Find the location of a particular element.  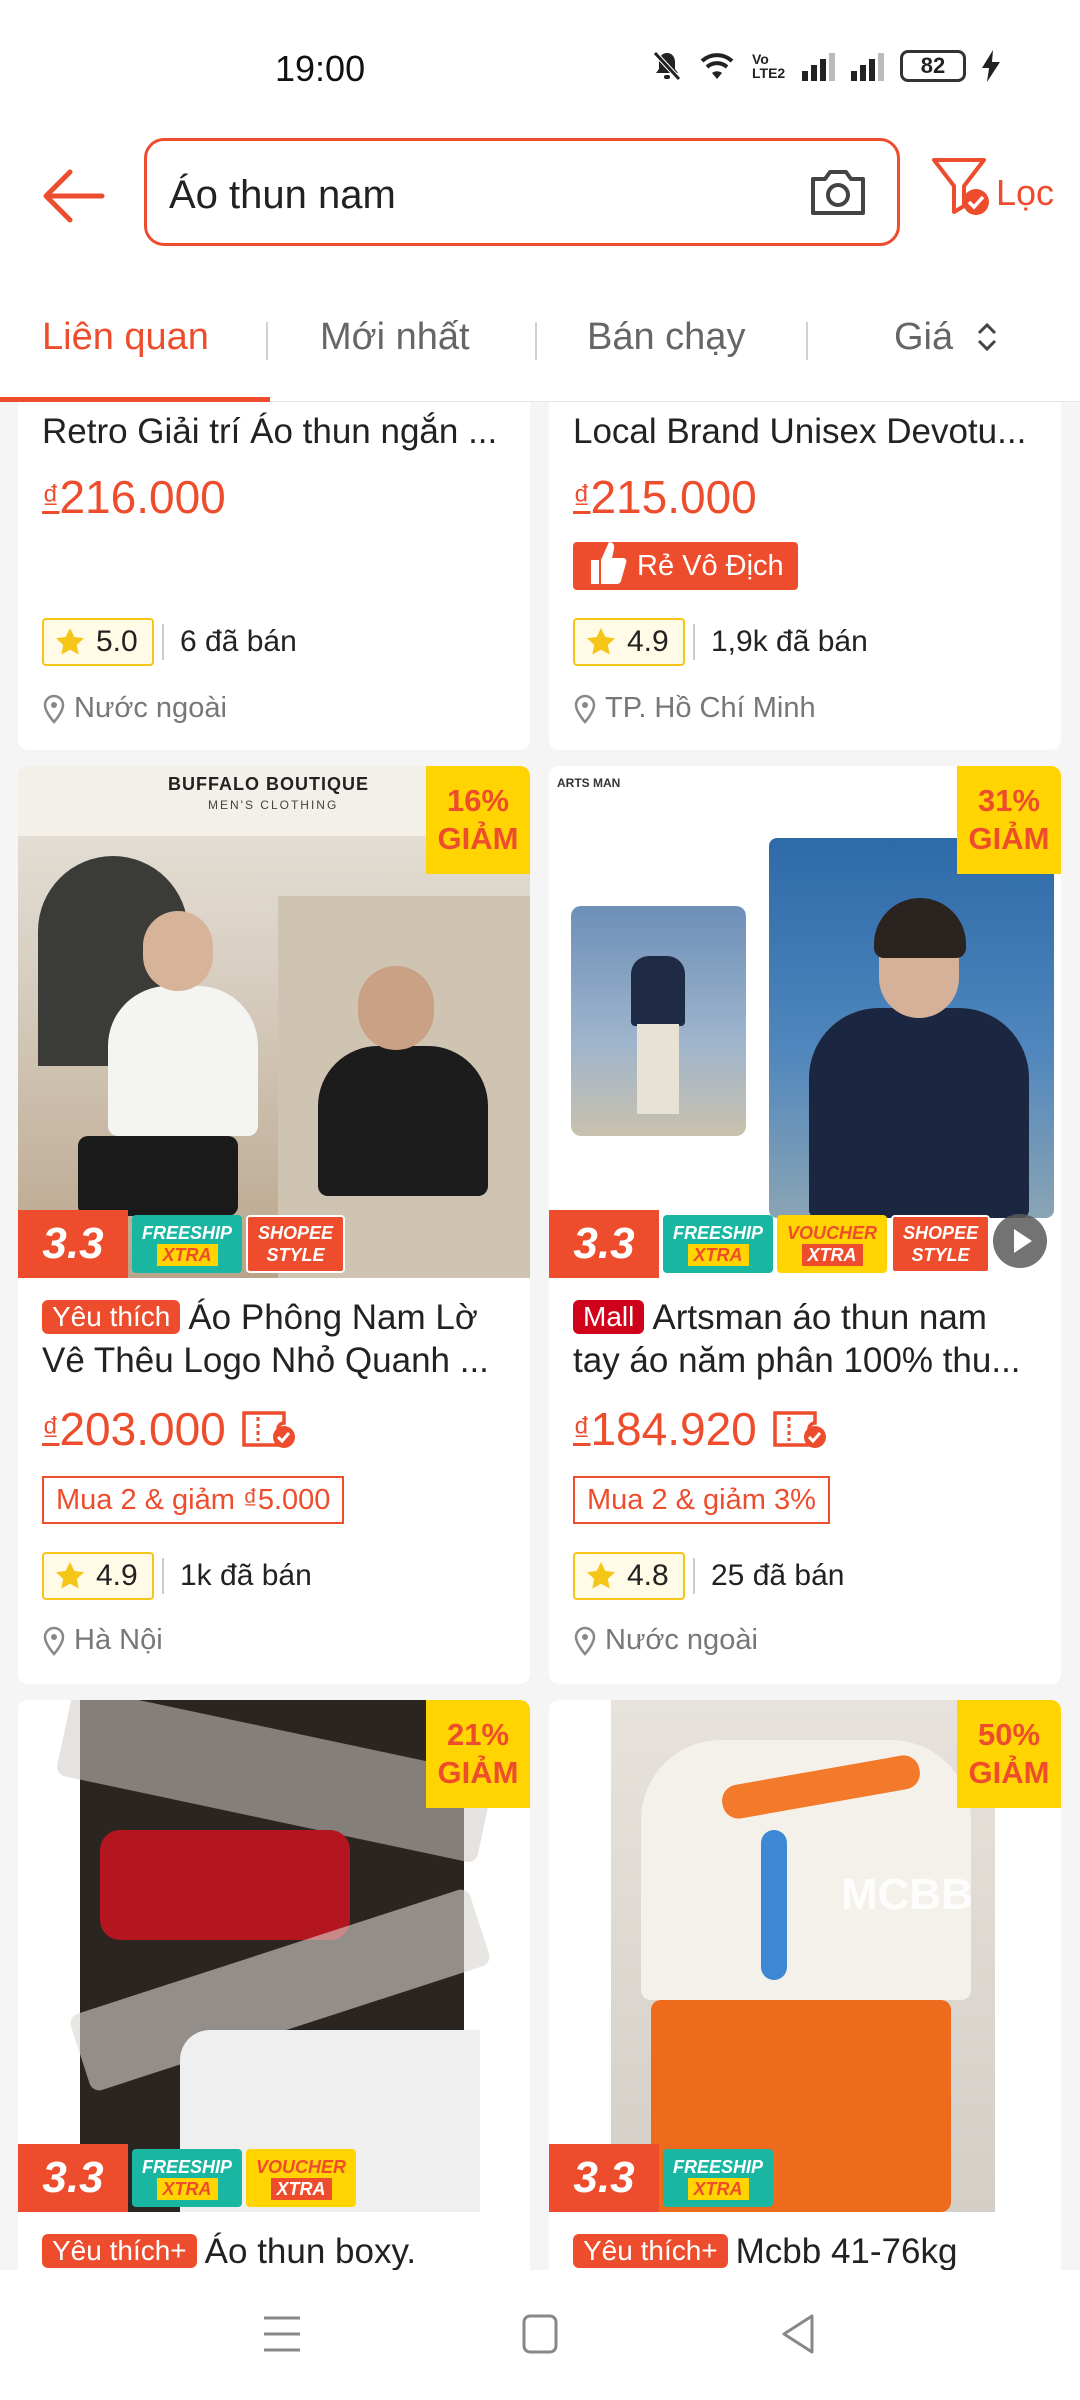

rating-badge: 5.0 is located at coordinates (98, 642).